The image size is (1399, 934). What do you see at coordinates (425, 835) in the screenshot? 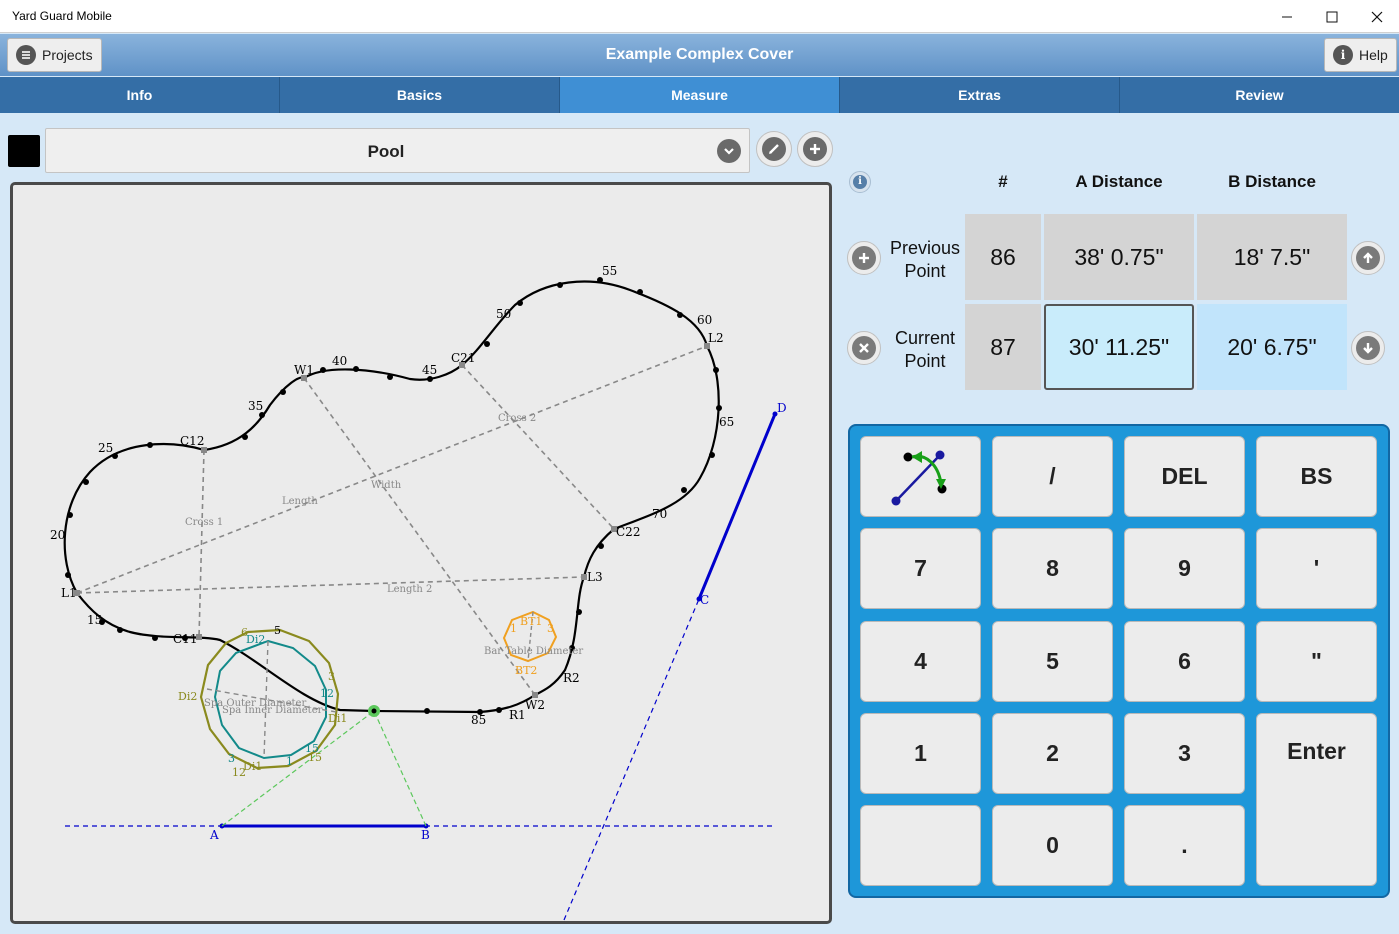
I see `svg-text: B` at bounding box center [425, 835].